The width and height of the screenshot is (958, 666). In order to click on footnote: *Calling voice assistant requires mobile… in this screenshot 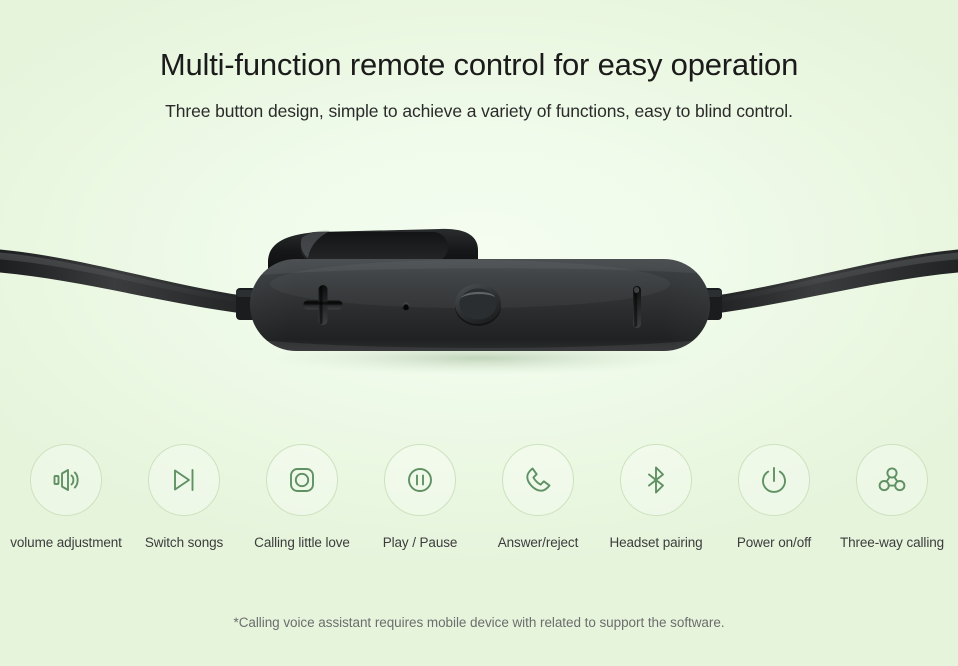, I will do `click(479, 622)`.